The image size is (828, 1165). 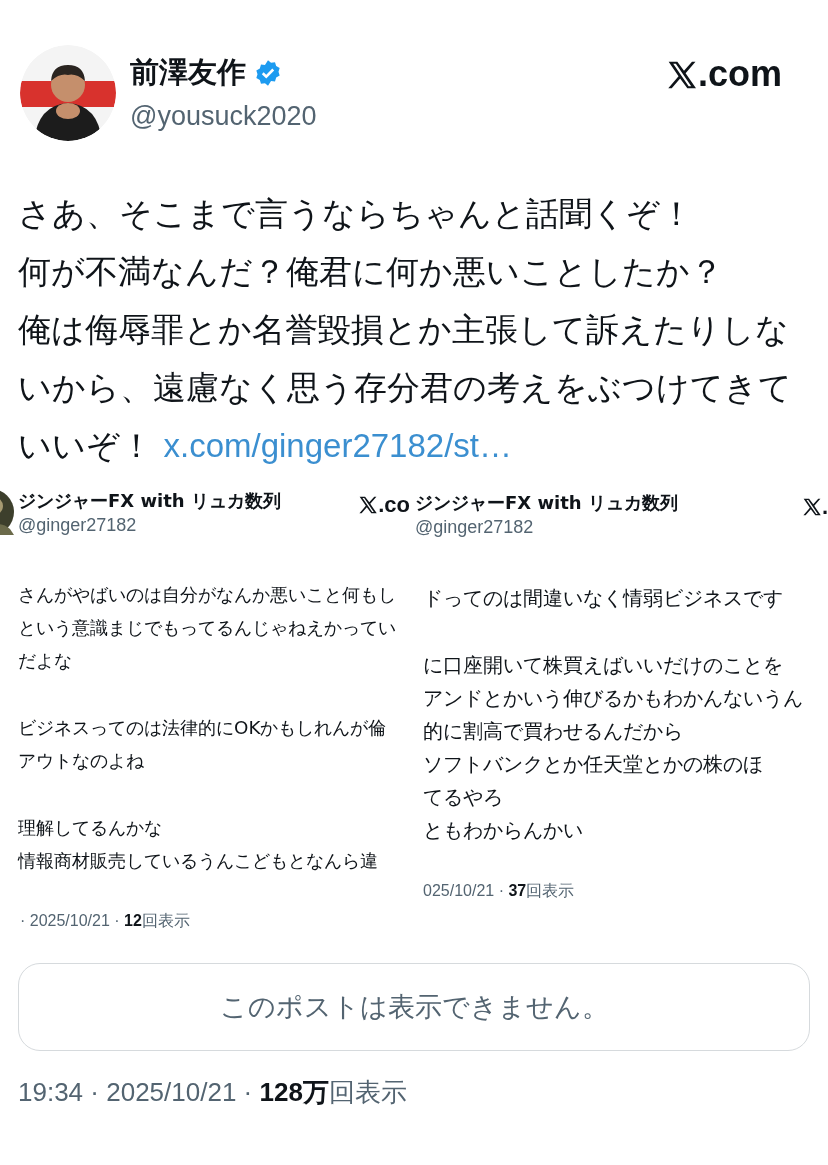 I want to click on post-text-line: ともわからんかい, so click(x=503, y=830).